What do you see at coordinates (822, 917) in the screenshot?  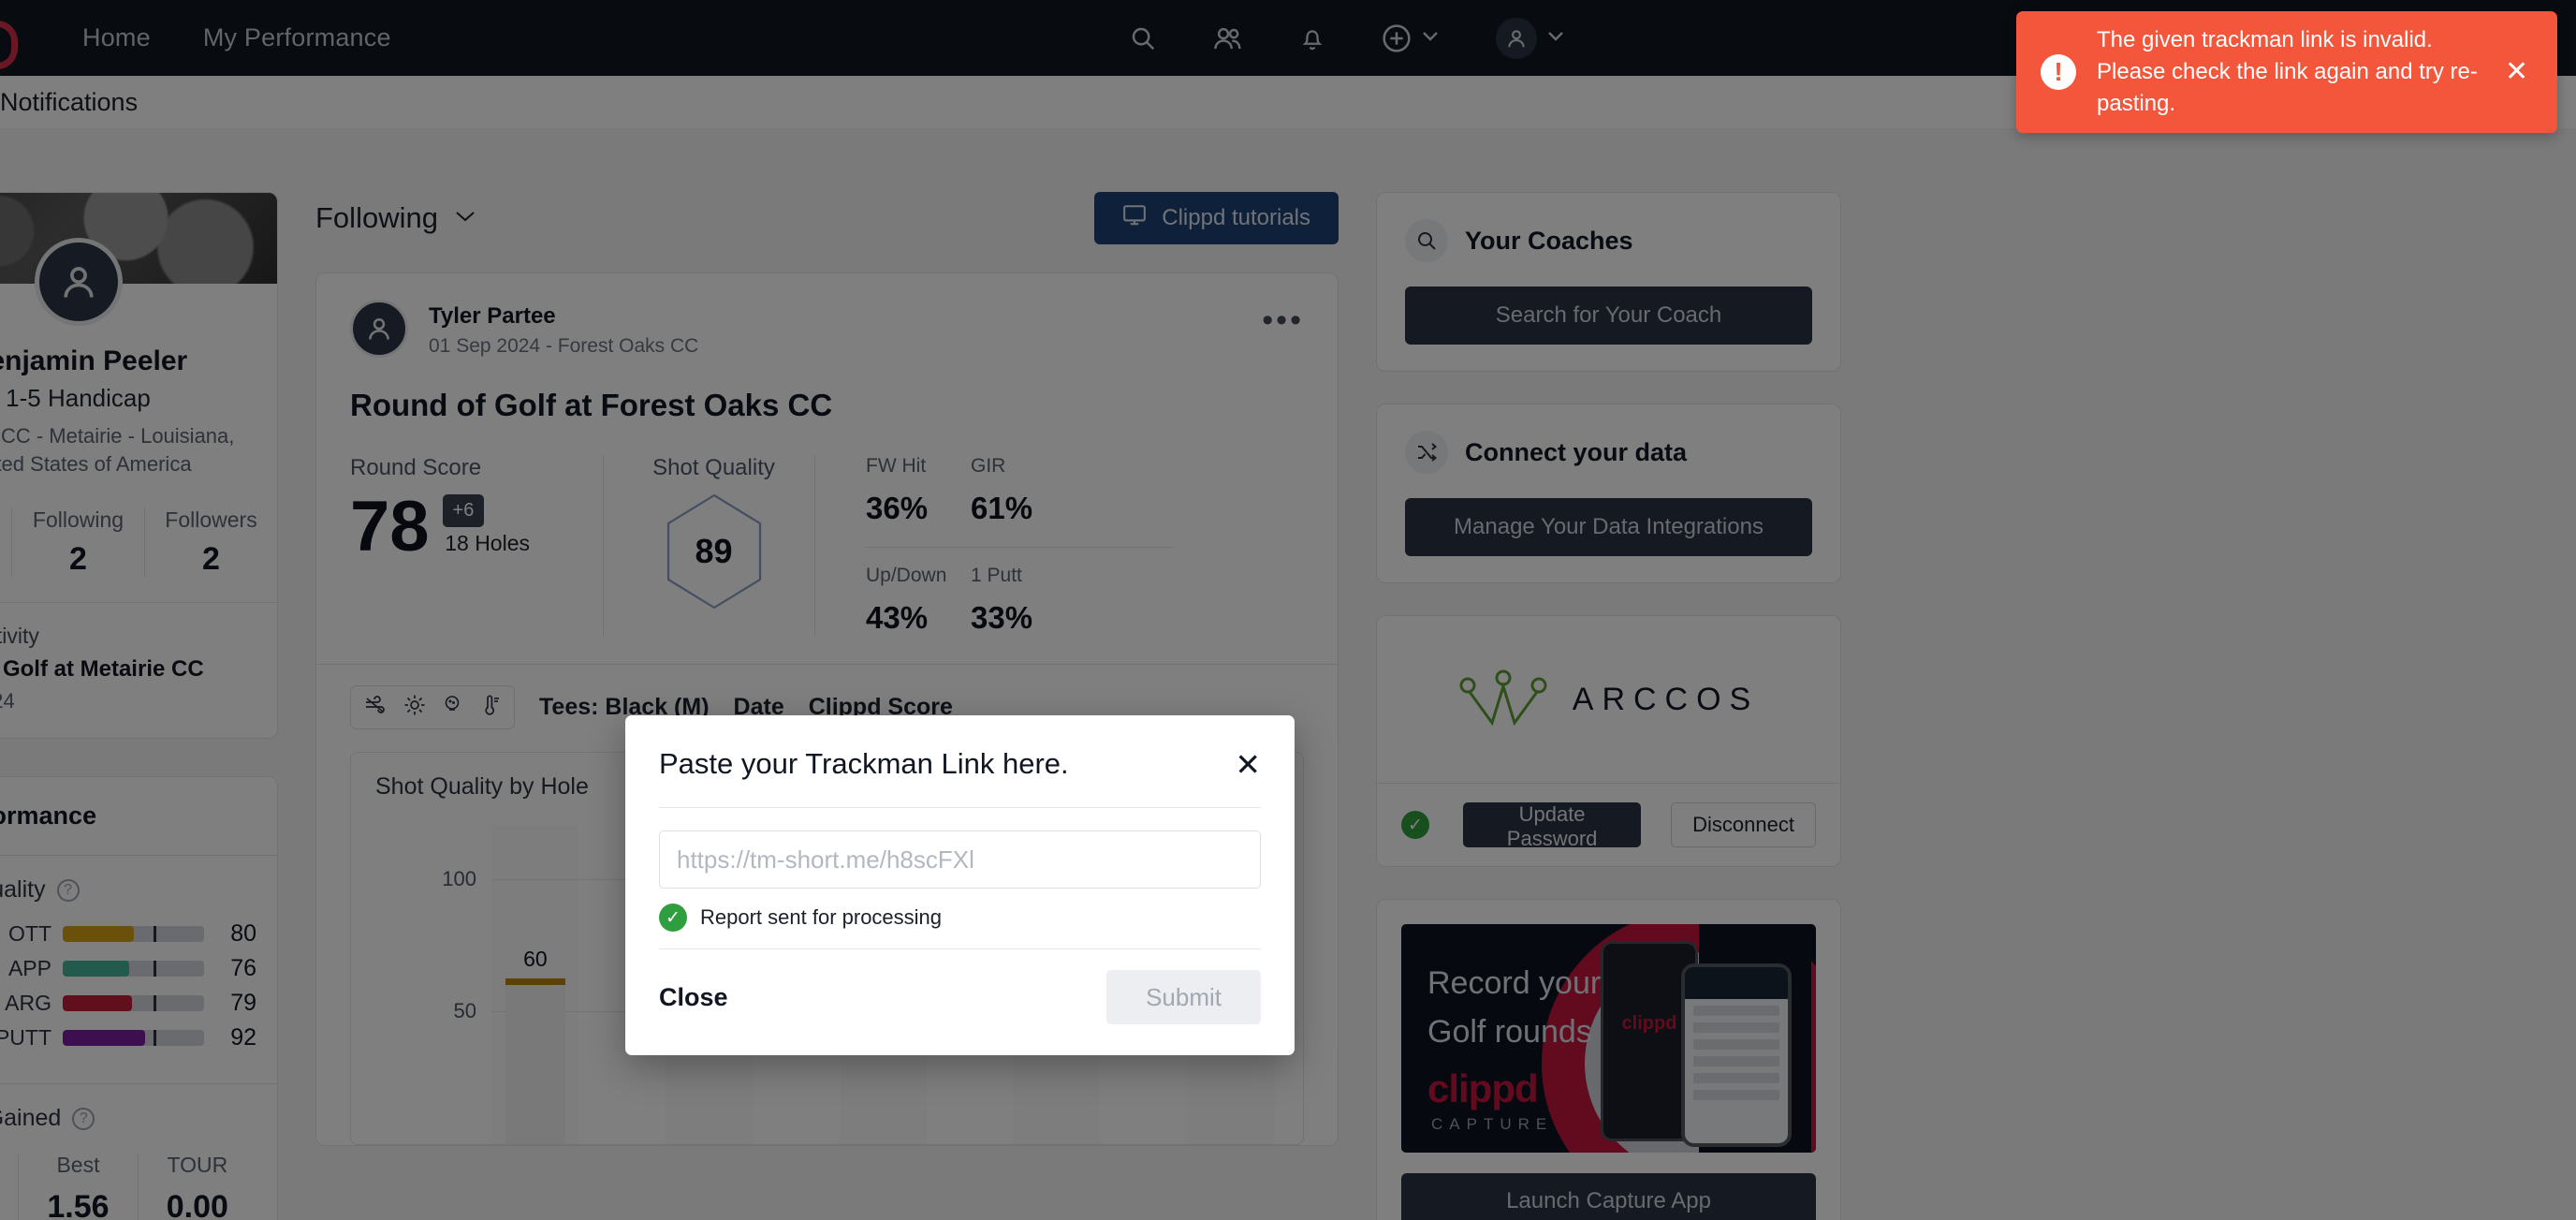 I see `processing-status-text: Report sent for processing` at bounding box center [822, 917].